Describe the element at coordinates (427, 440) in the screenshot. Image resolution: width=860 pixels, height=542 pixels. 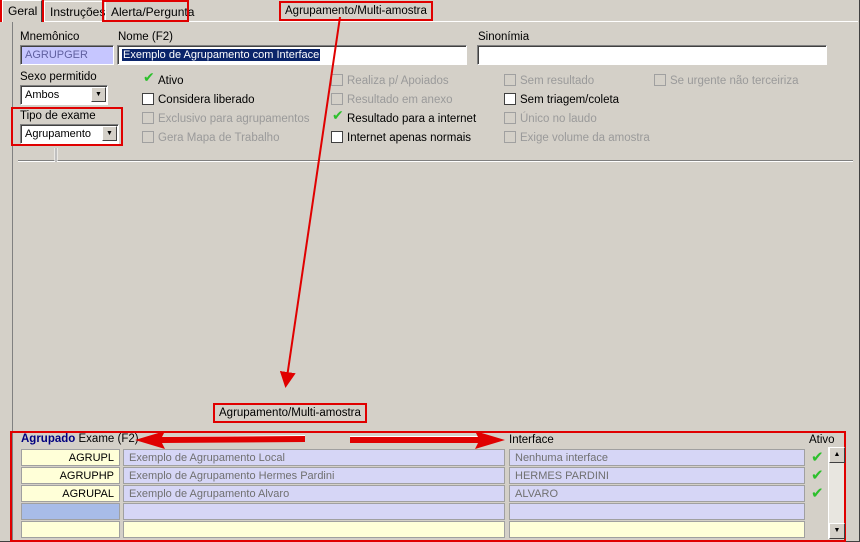
I see `arrow-right` at that location.